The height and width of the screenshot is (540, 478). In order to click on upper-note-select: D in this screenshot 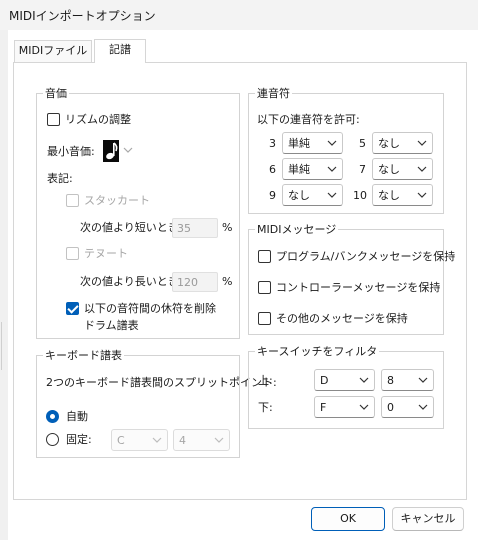, I will do `click(344, 380)`.